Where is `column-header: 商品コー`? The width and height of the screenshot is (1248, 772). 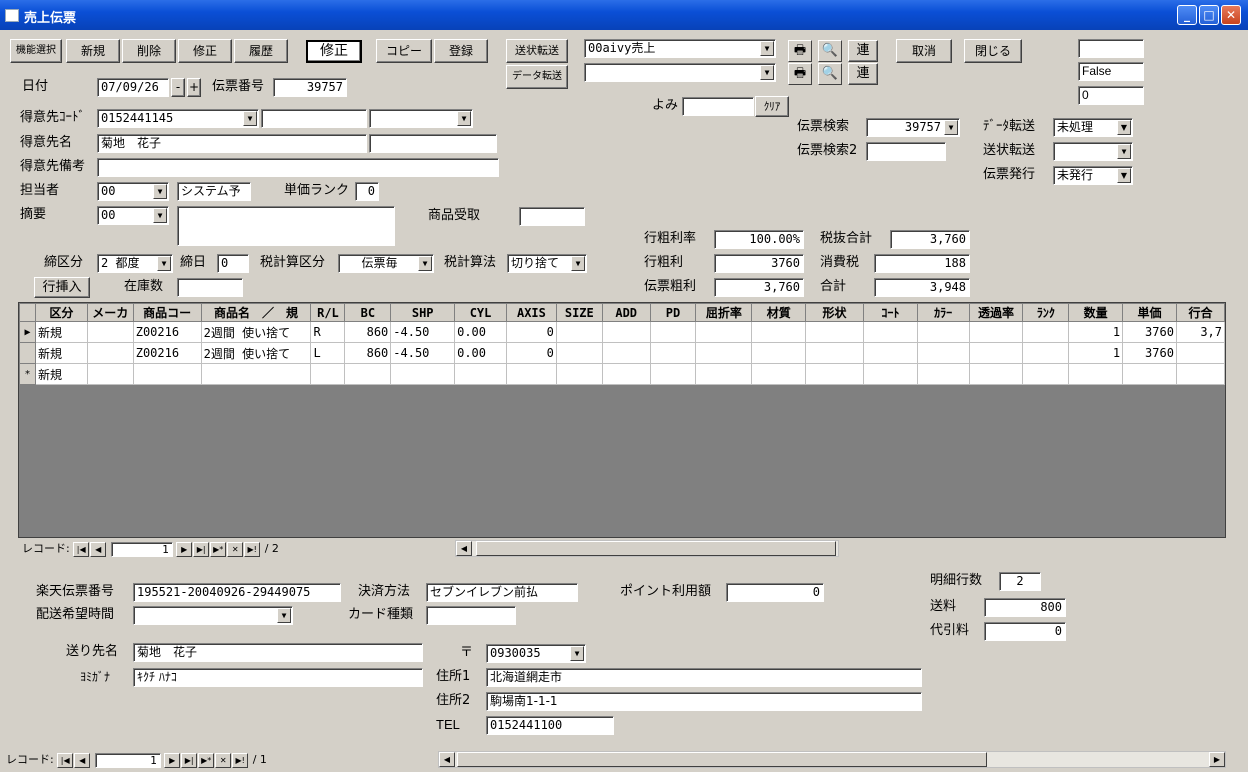 column-header: 商品コー is located at coordinates (167, 312).